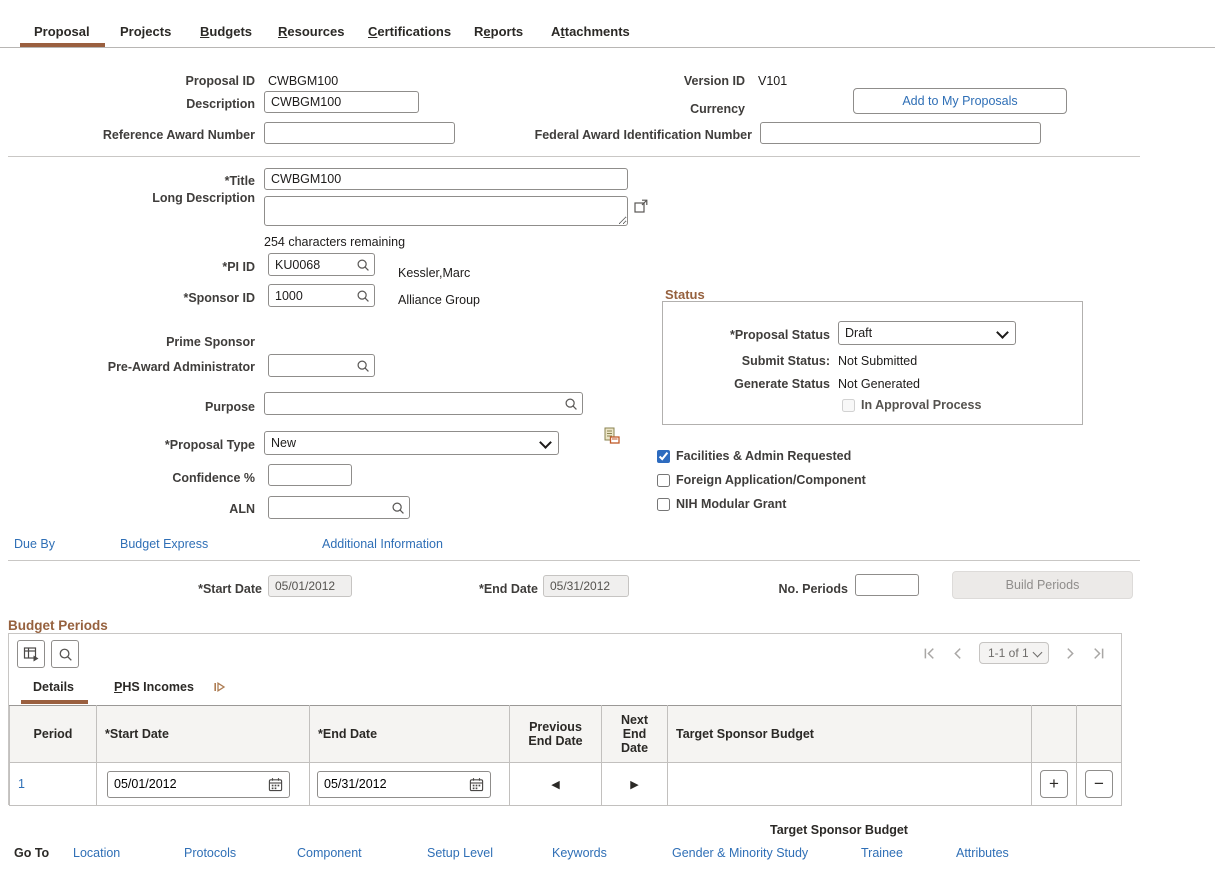 Image resolution: width=1215 pixels, height=872 pixels. Describe the element at coordinates (382, 544) in the screenshot. I see `additional-information-link: Additional Information` at that location.